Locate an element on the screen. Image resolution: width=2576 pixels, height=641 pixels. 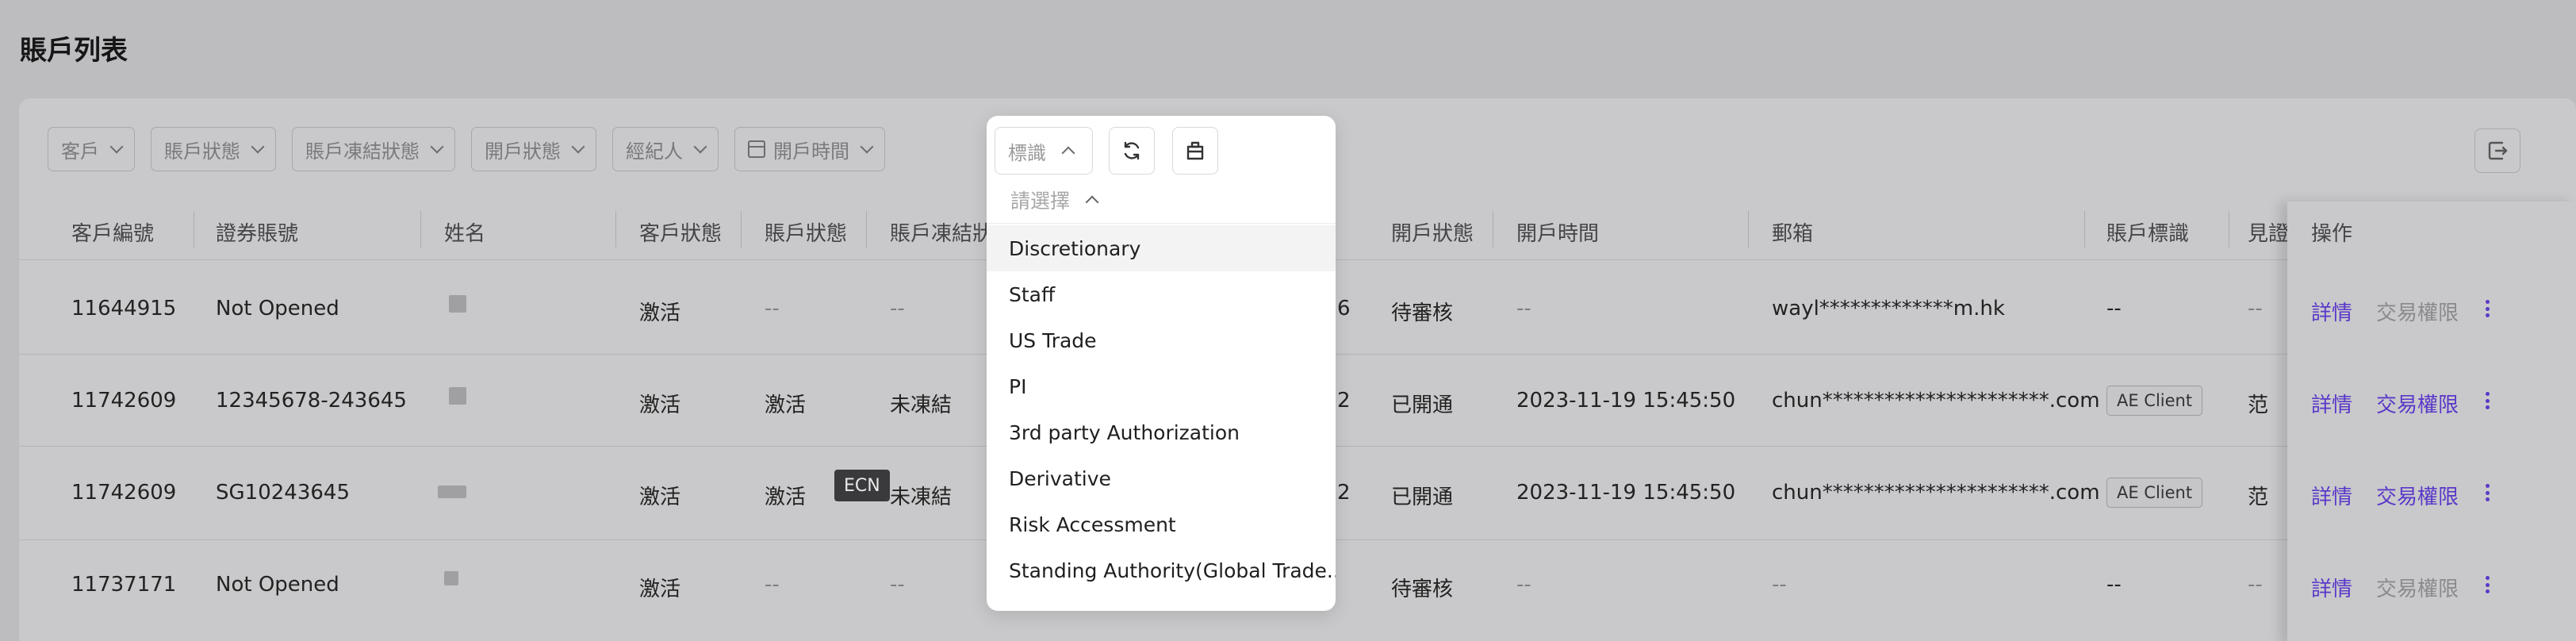
cell-securities-account: SG10243645 is located at coordinates (283, 493).